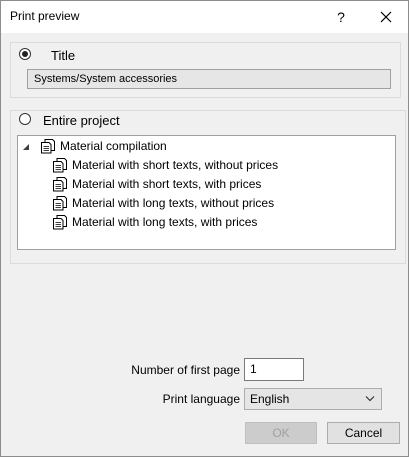 This screenshot has width=409, height=457. Describe the element at coordinates (63, 55) in the screenshot. I see `title-radio-label: Title` at that location.